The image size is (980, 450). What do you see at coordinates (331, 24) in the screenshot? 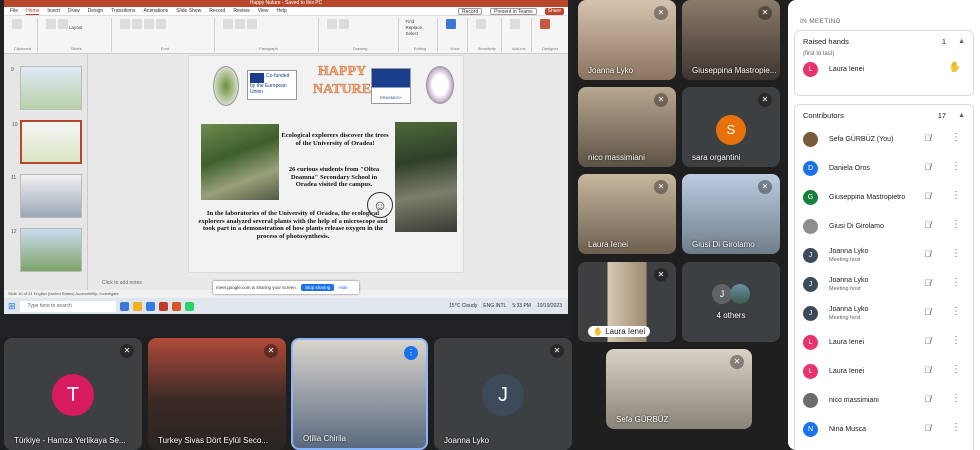
I see `shapes-icon` at bounding box center [331, 24].